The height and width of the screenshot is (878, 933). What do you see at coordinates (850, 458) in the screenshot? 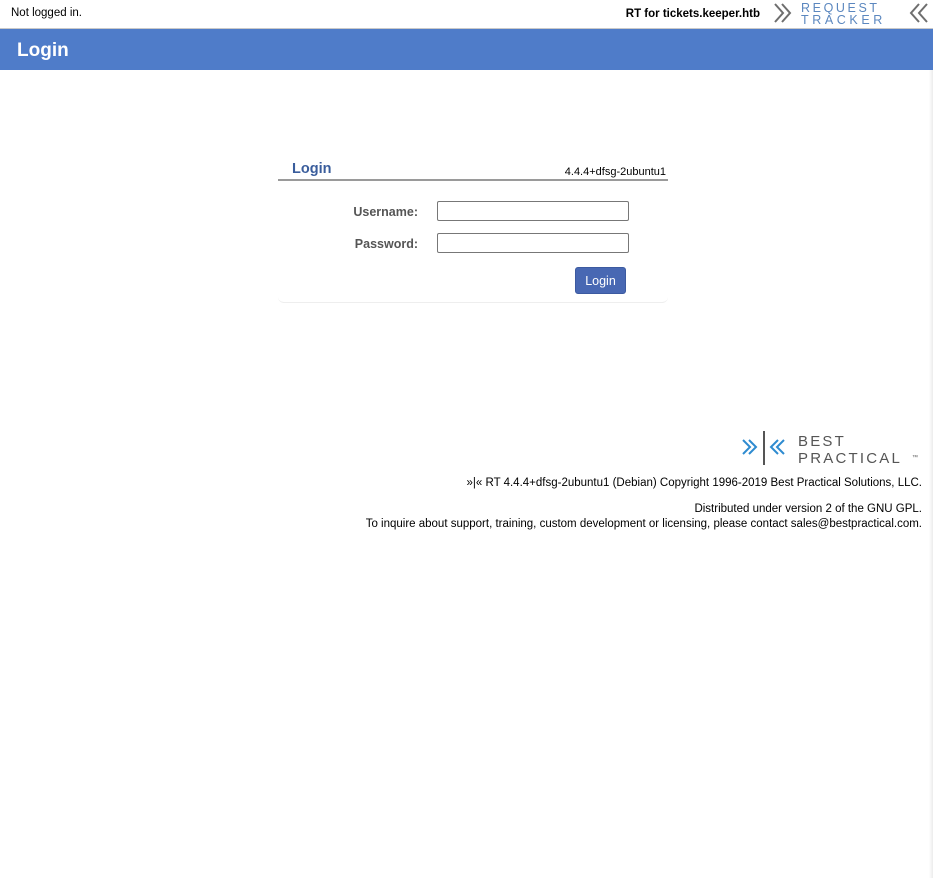
I see `logo-text-practical: PRACTICAL` at bounding box center [850, 458].